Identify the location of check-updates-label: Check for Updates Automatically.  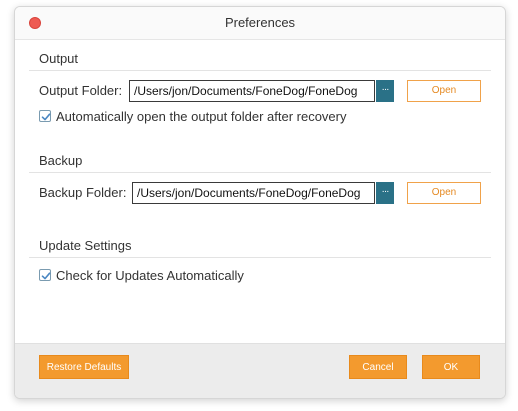
(150, 275).